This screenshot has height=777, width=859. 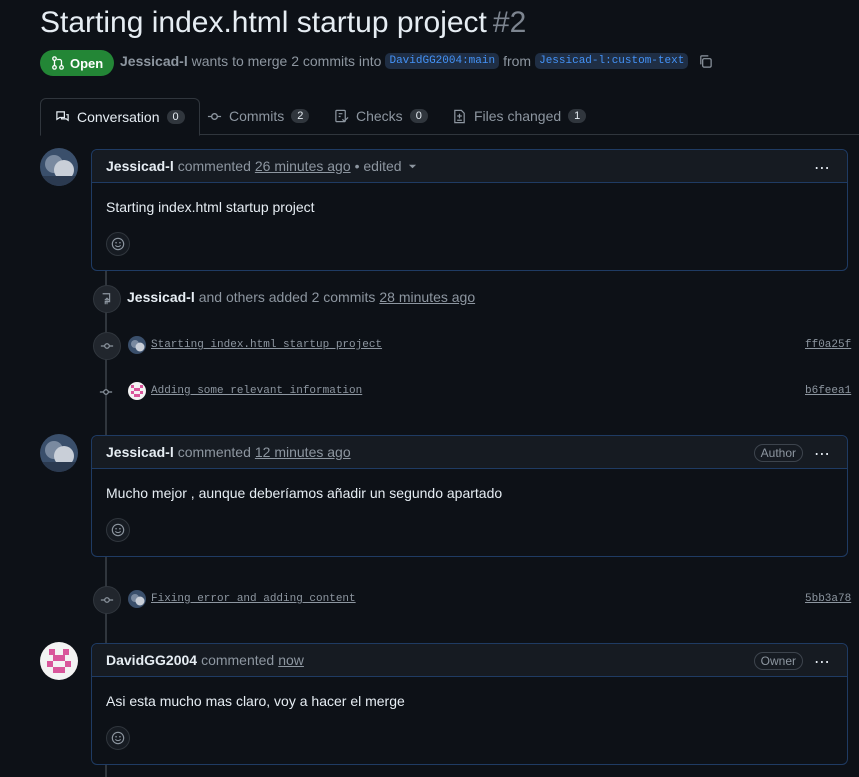 I want to click on commit-message-link: Starting index.html startup project, so click(x=266, y=345).